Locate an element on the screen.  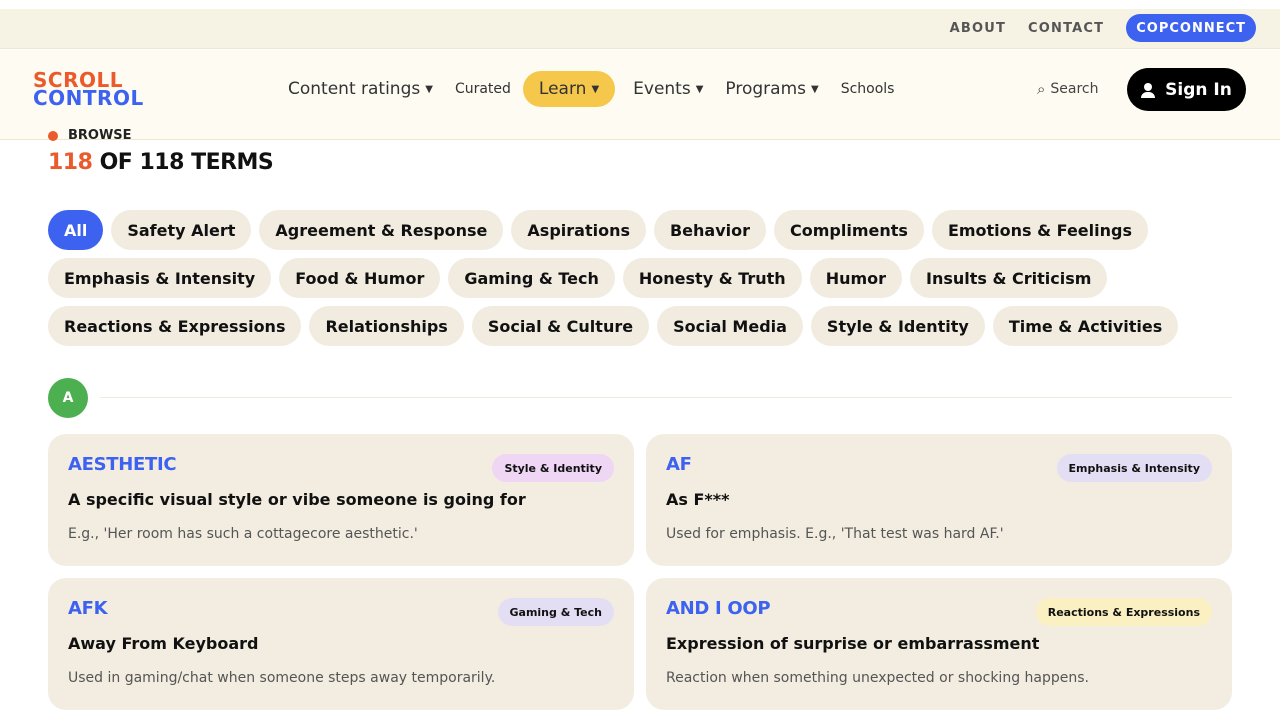
filter-chip: Aspirations is located at coordinates (578, 230).